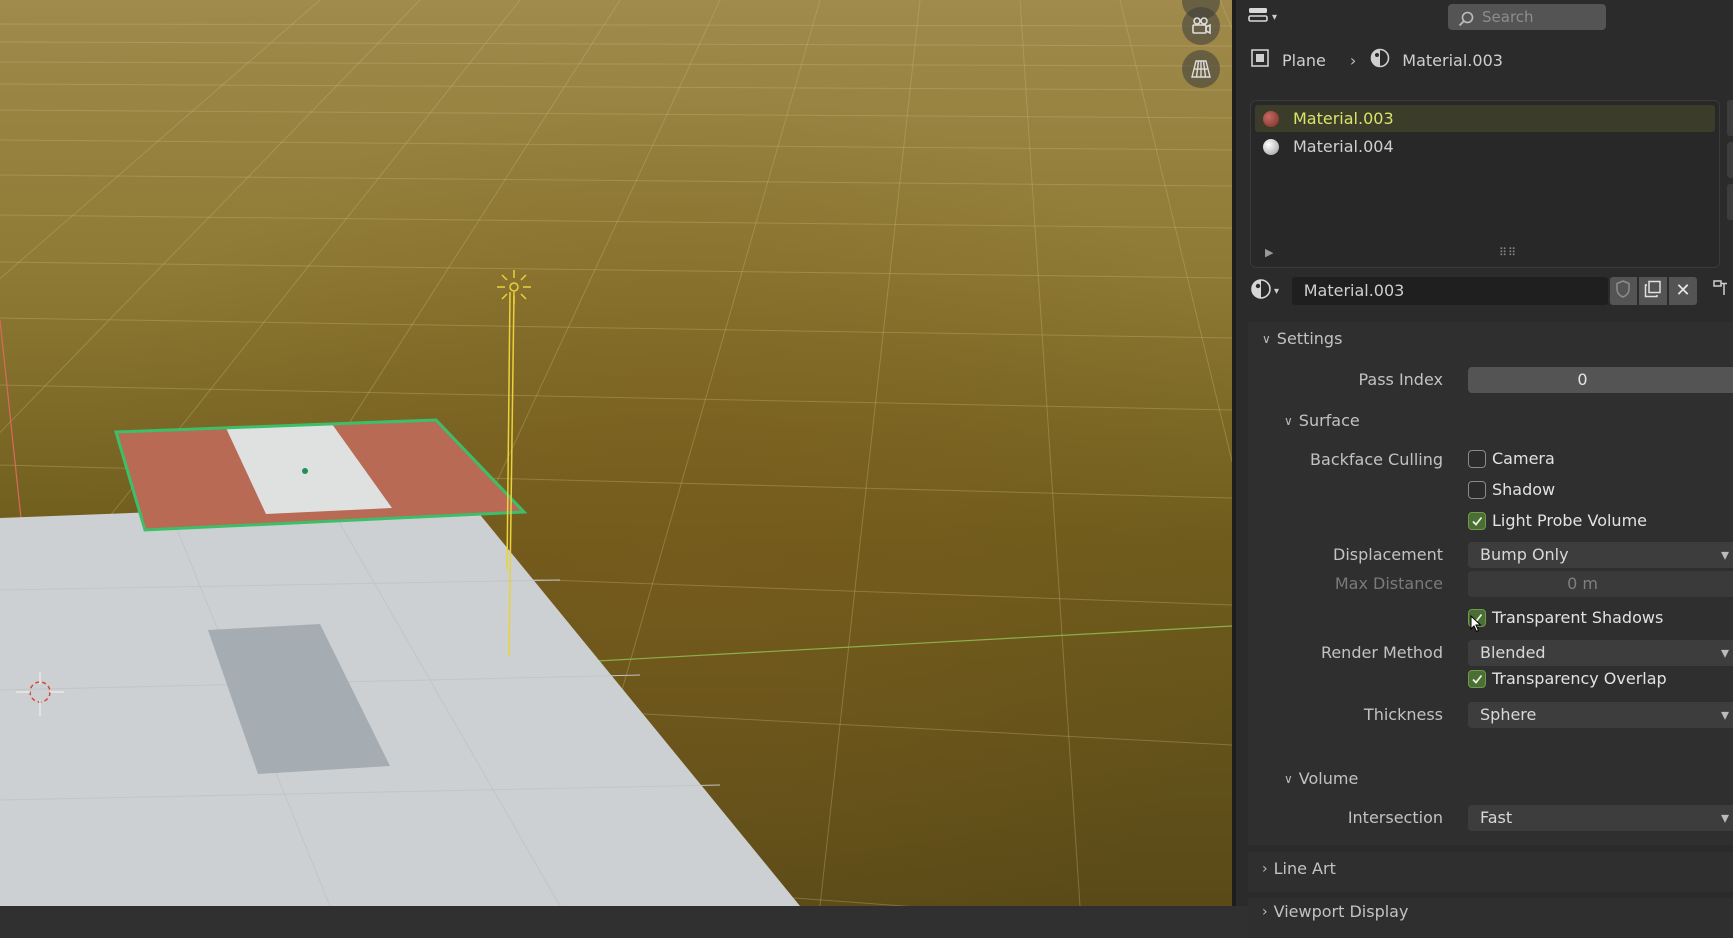  Describe the element at coordinates (1376, 459) in the screenshot. I see `backface-culling-label: Backface Culling` at that location.